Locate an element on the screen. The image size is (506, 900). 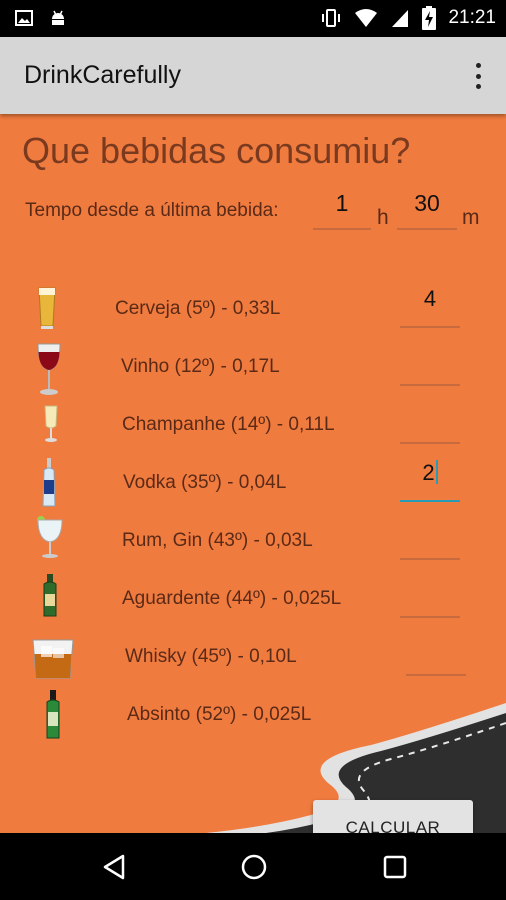
quantity-input-whisky is located at coordinates (436, 654).